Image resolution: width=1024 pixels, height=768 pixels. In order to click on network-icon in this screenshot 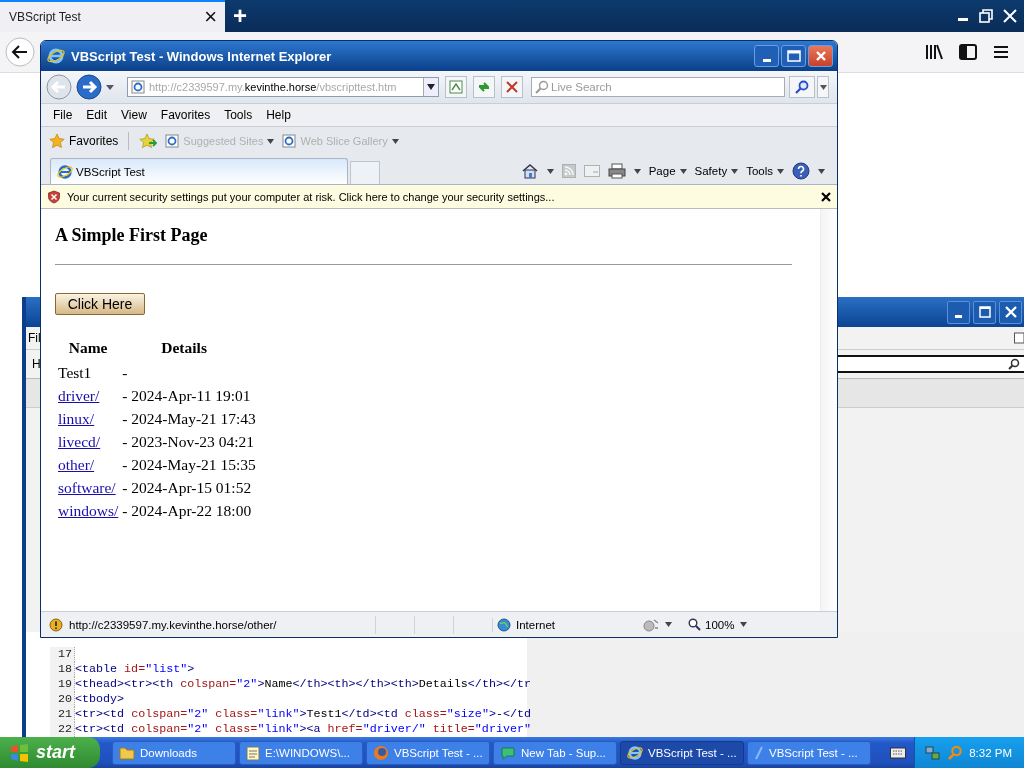, I will do `click(933, 752)`.